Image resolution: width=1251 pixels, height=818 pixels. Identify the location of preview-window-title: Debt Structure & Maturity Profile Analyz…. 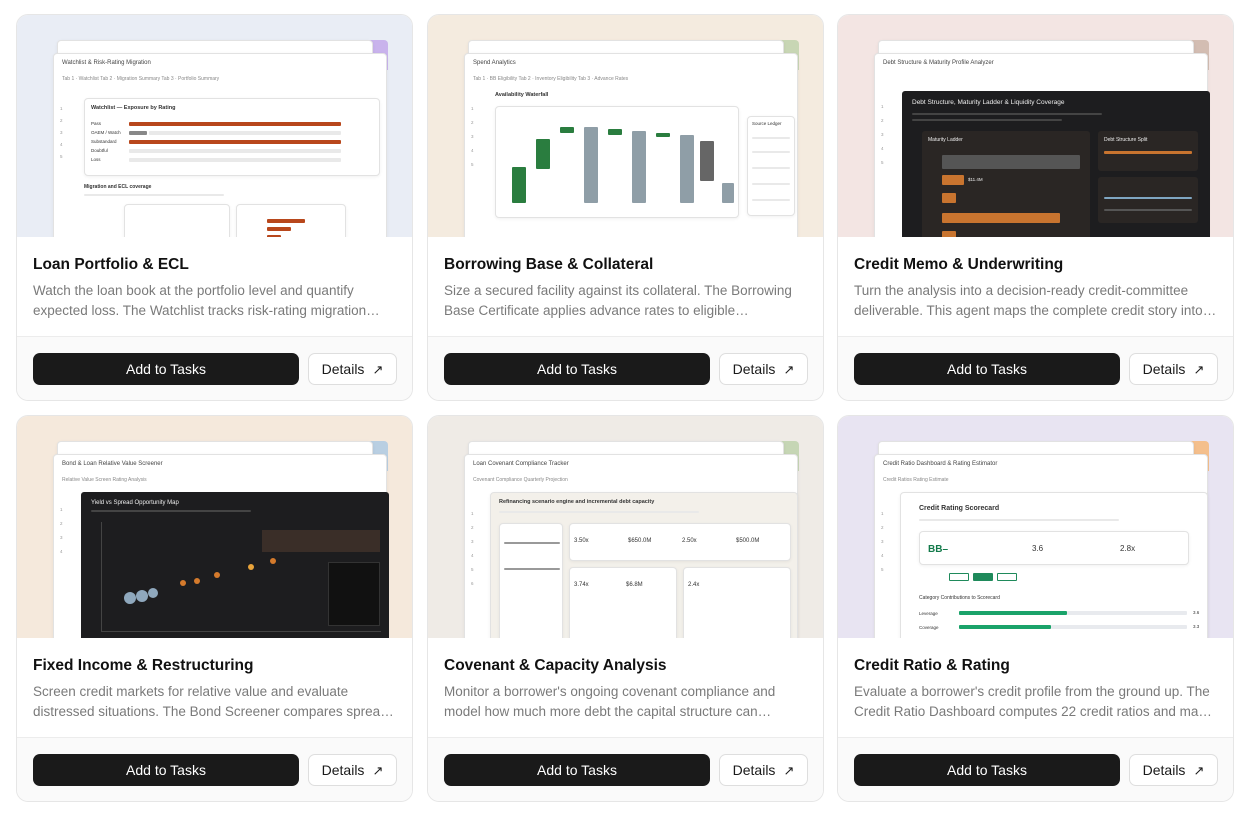
(938, 63).